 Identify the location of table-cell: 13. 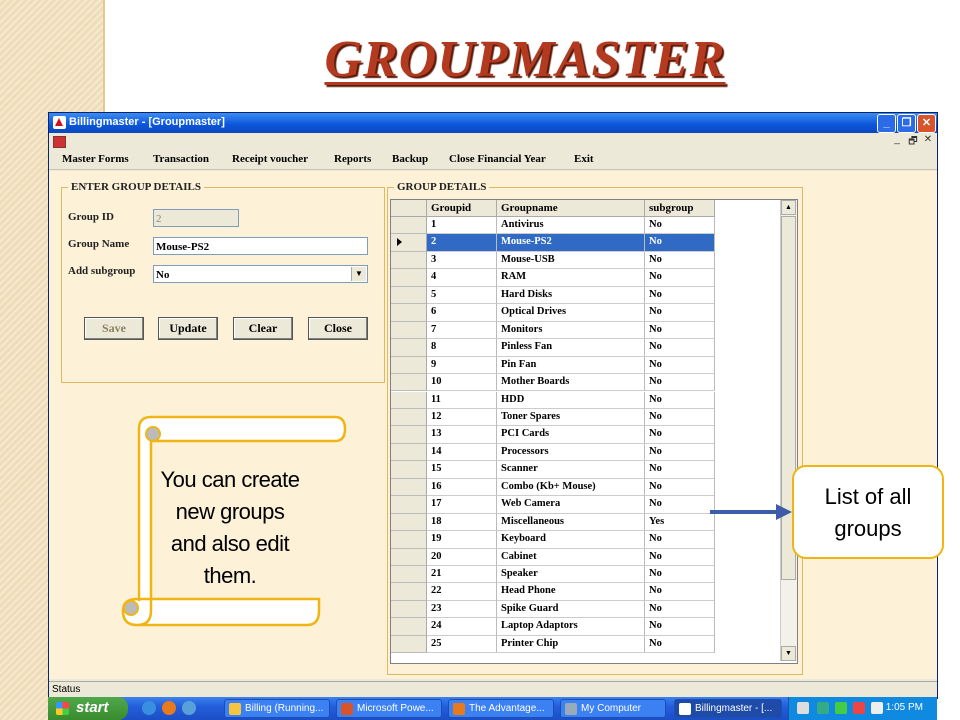
(462, 435).